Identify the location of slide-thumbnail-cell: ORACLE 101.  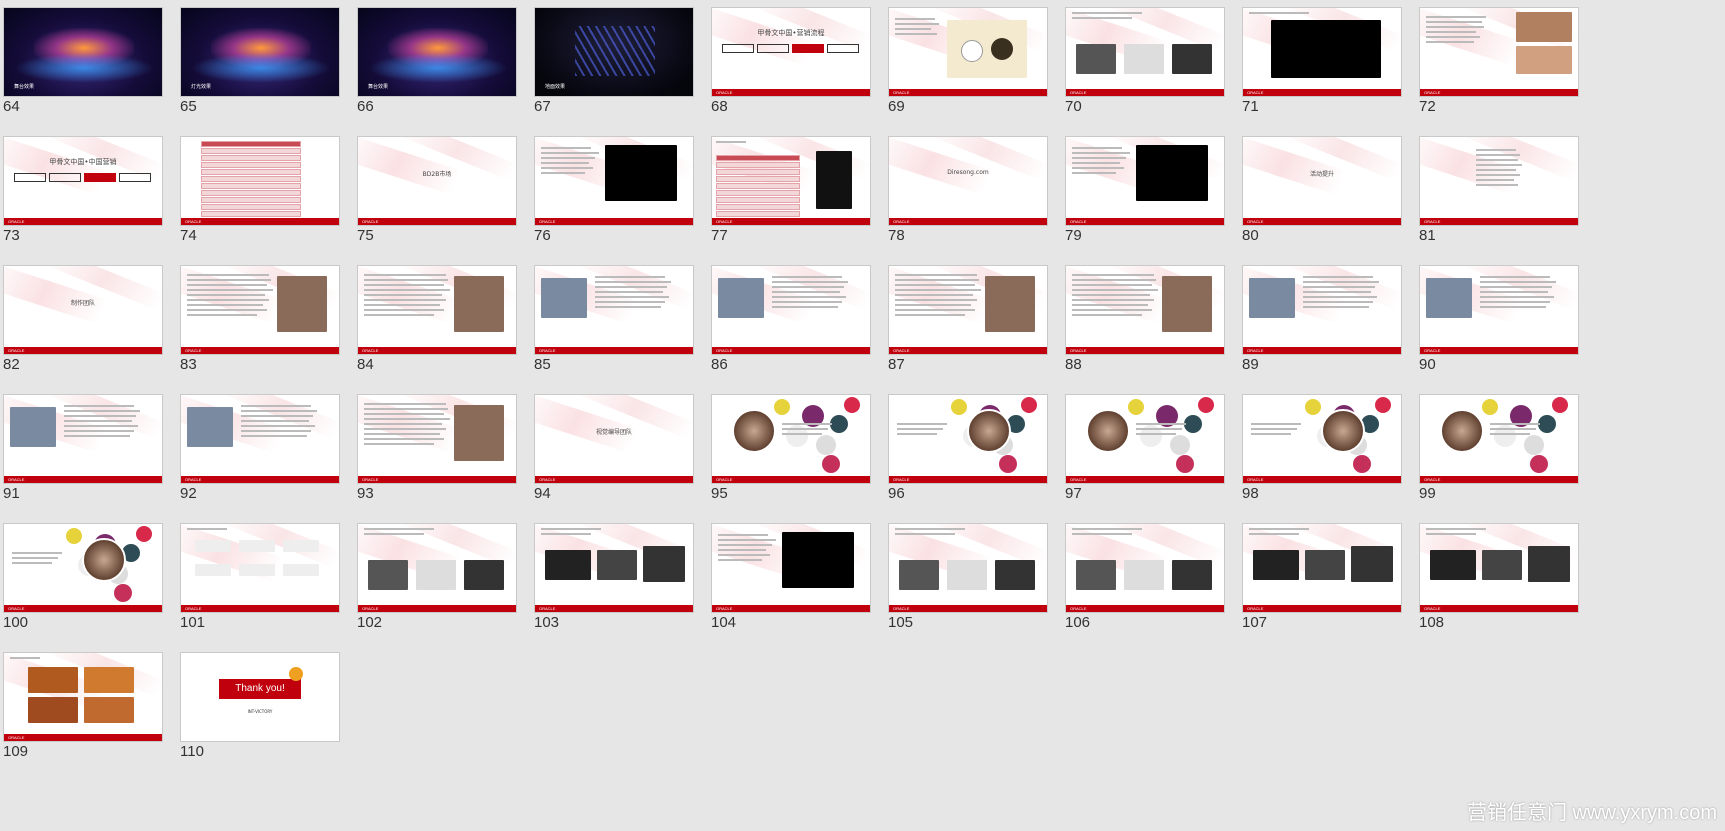
(260, 584).